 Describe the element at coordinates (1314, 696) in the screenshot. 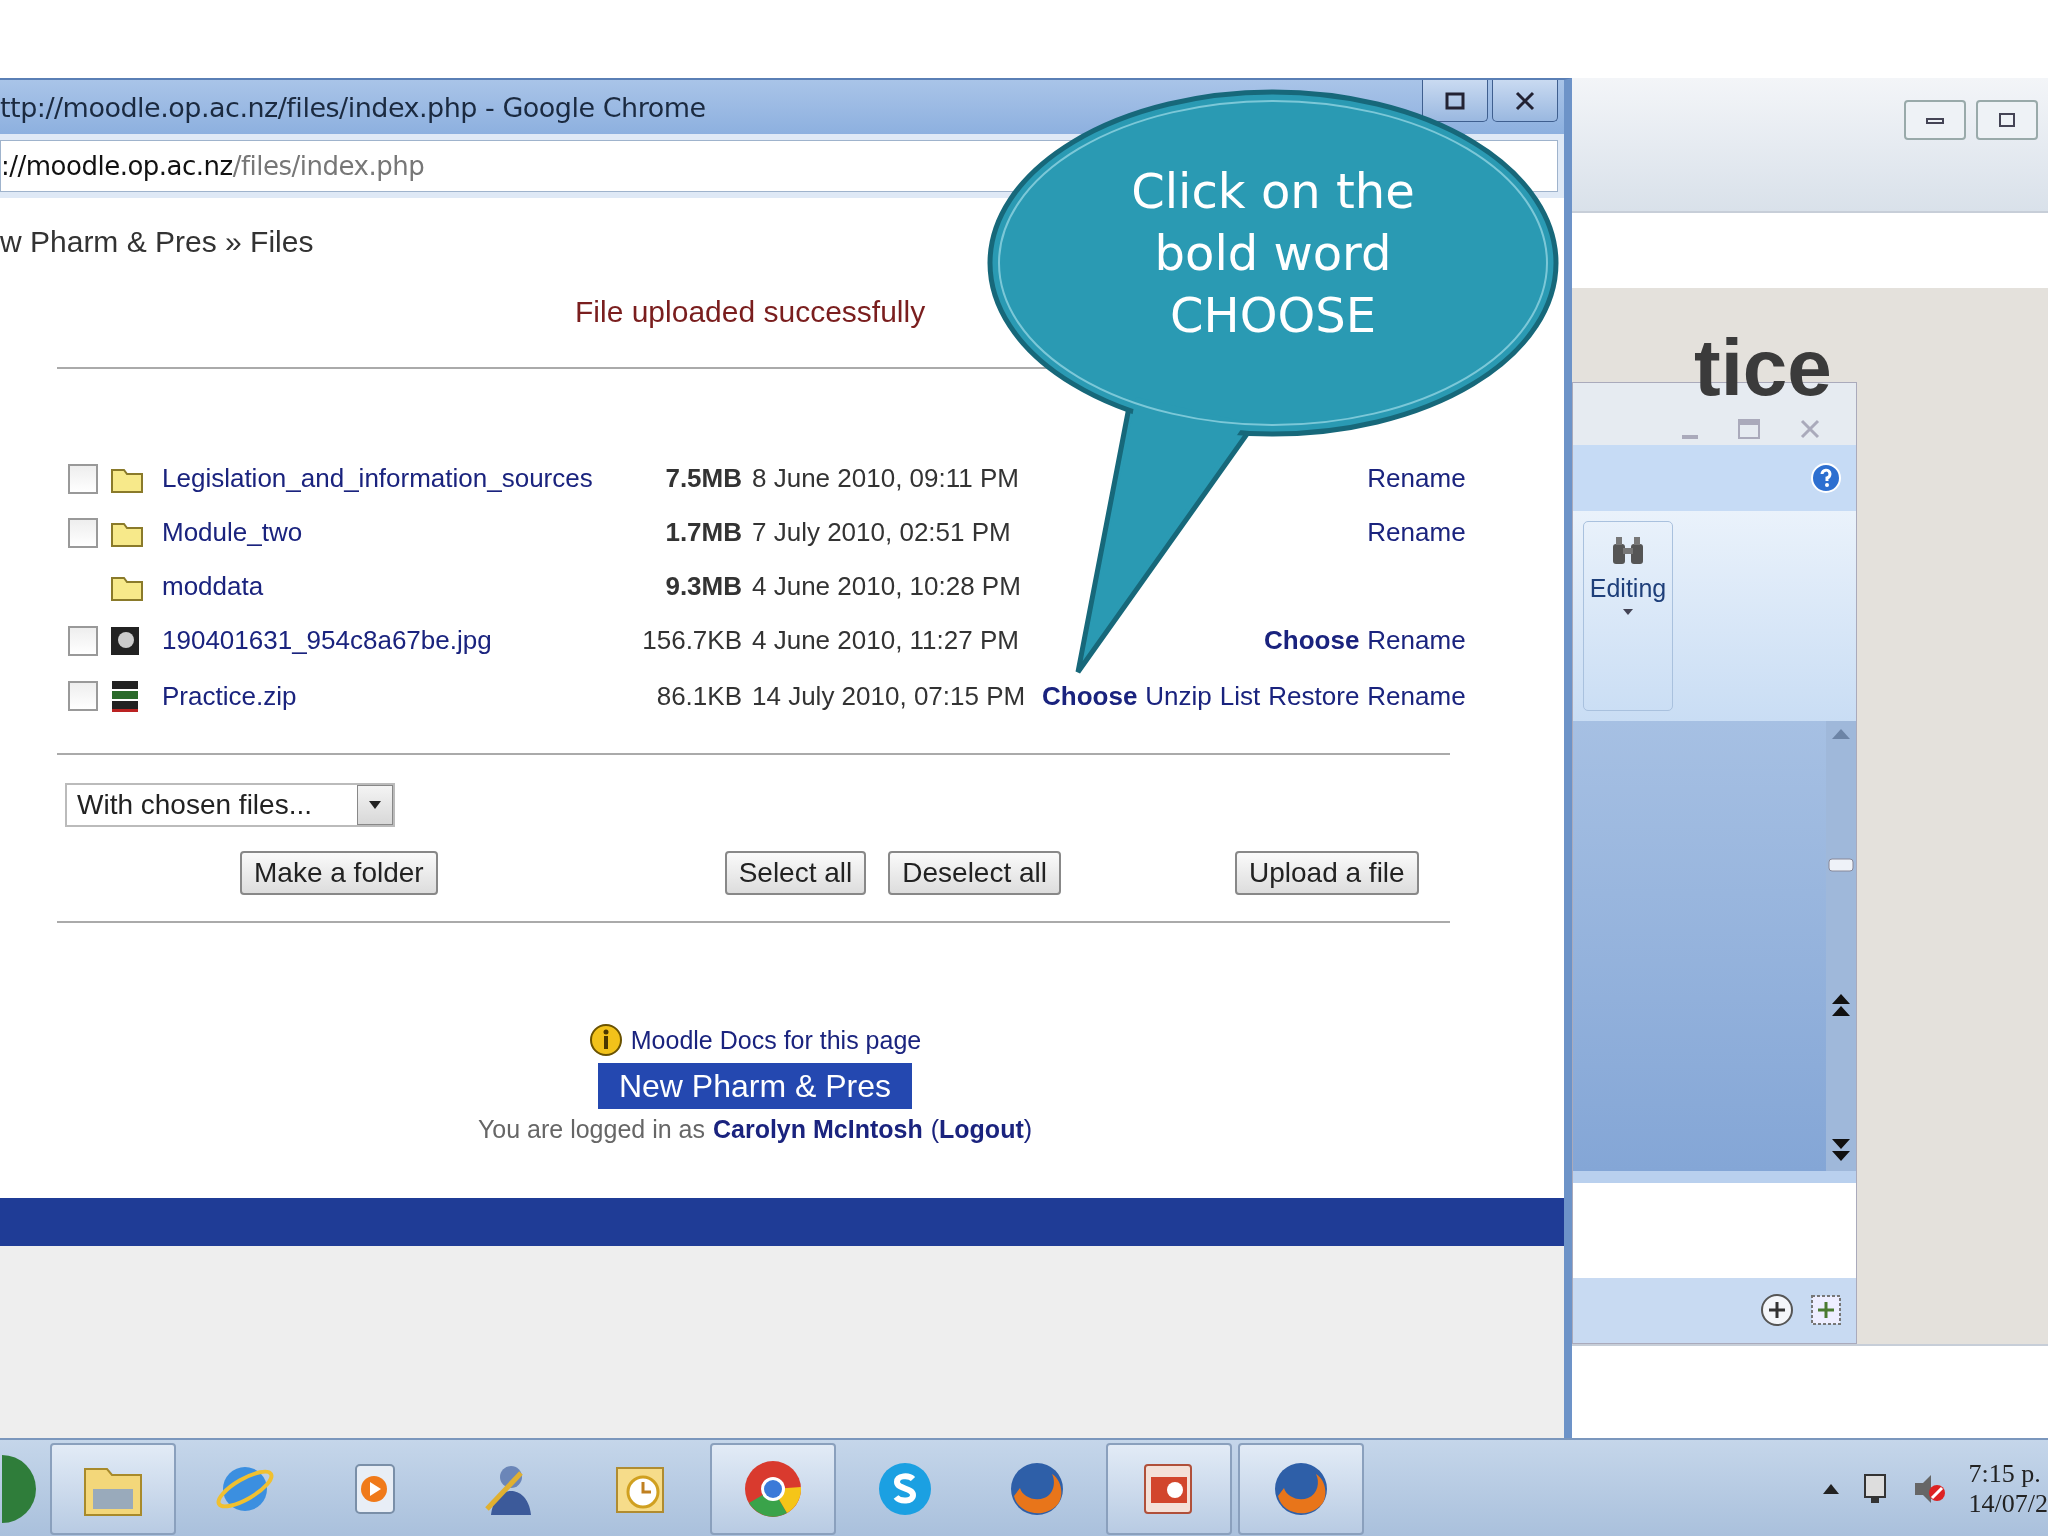

I see `action-link: Restore` at that location.